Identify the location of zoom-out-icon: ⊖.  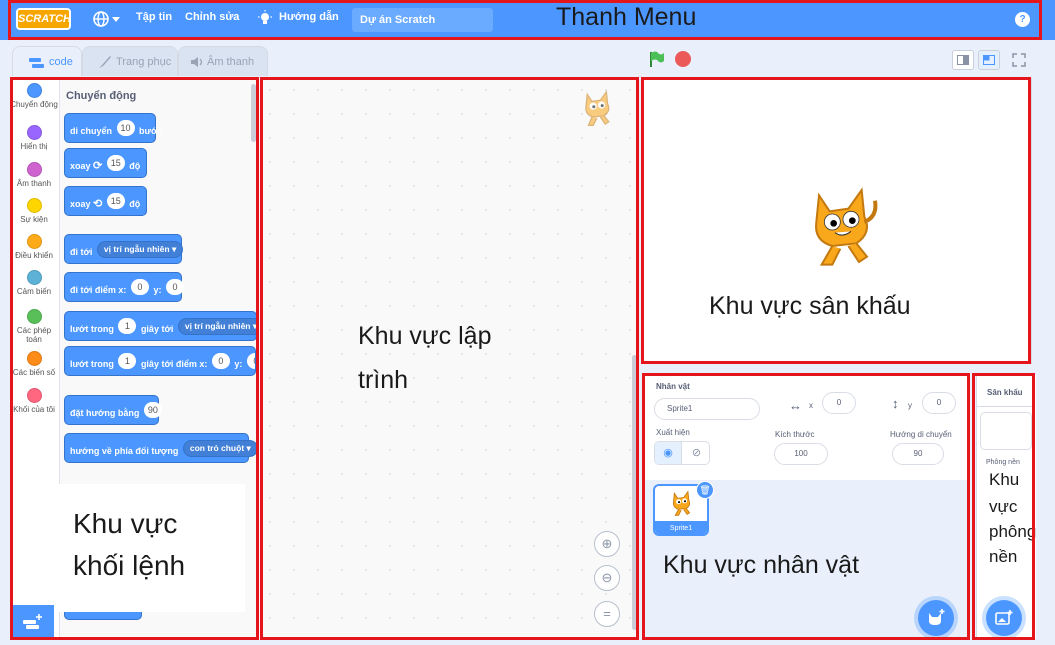
(607, 577).